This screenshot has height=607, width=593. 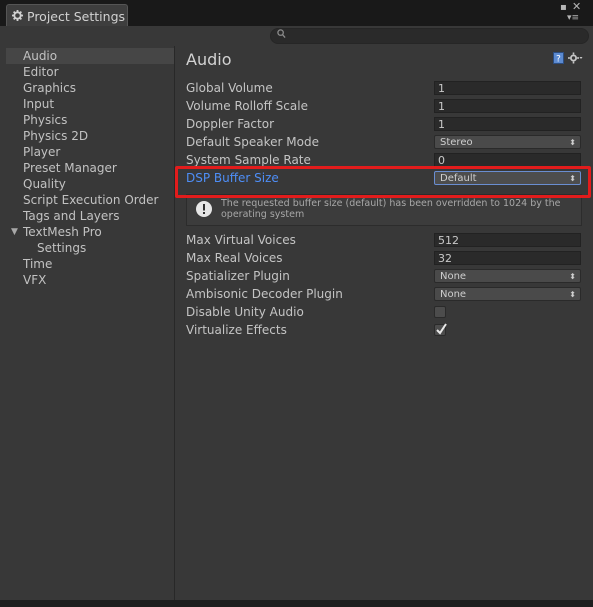 I want to click on tab-title: Project Settings, so click(x=76, y=16).